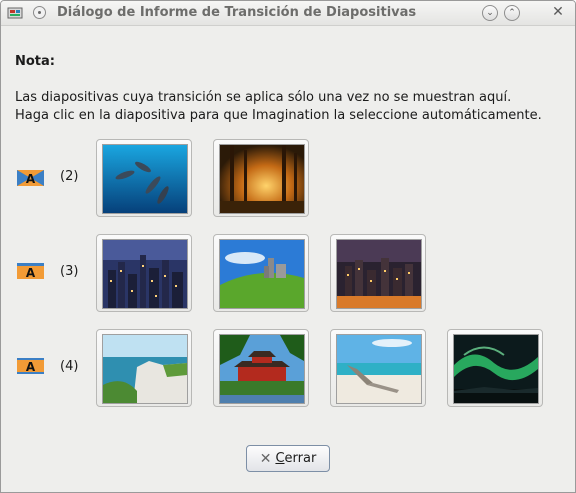 This screenshot has height=493, width=576. I want to click on chevron-down-icon: ⌄, so click(490, 12).